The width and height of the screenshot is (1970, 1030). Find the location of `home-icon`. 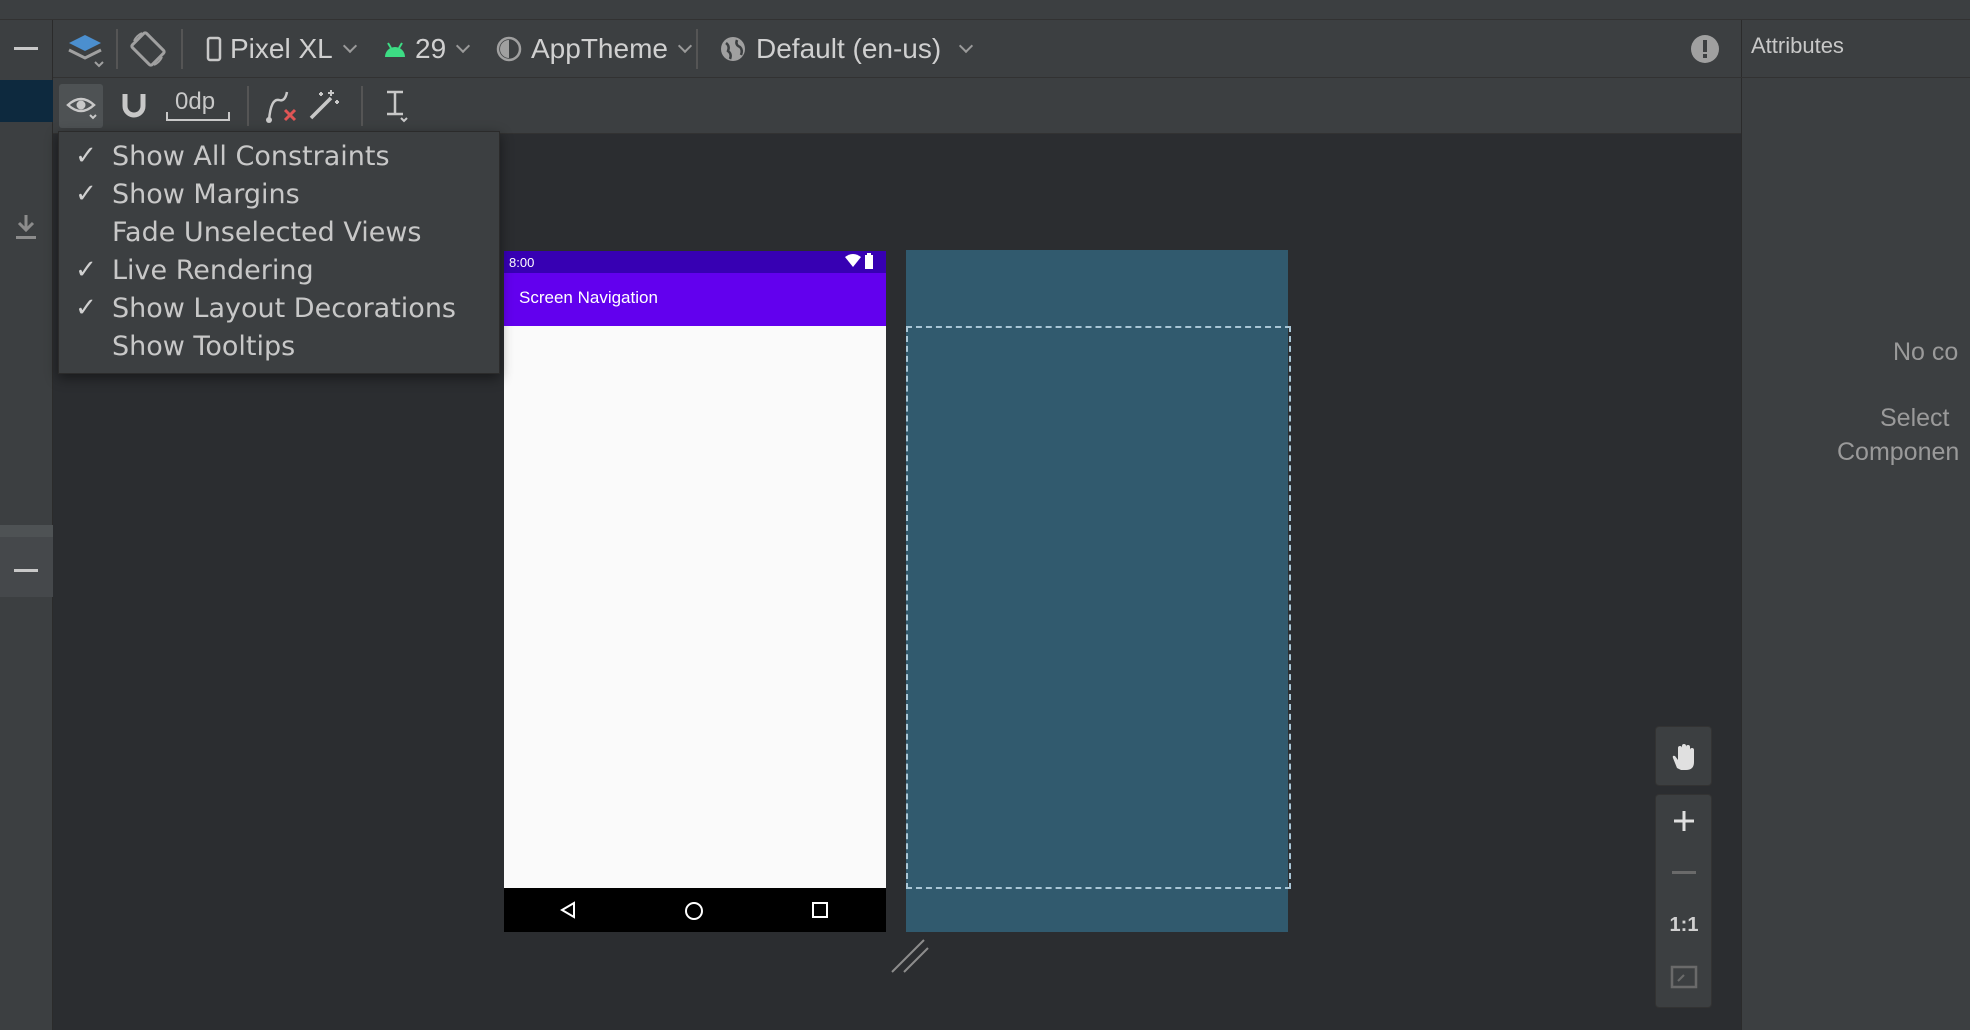

home-icon is located at coordinates (694, 911).